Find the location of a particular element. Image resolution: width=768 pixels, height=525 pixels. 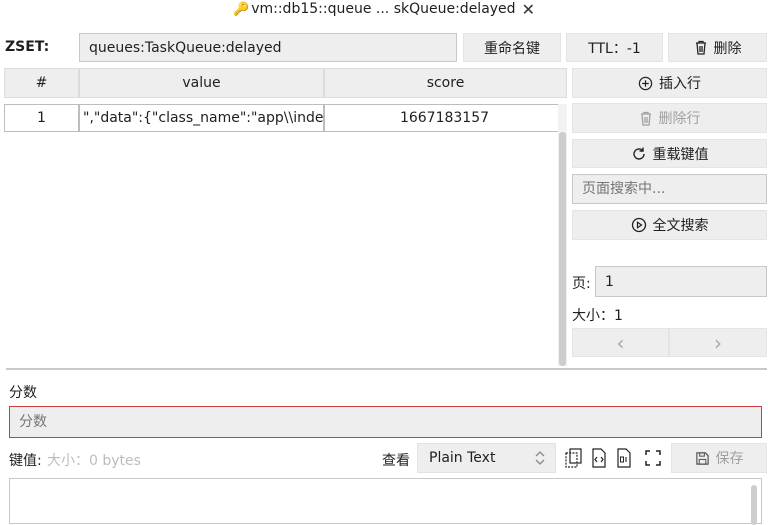

splitter-divider is located at coordinates (386, 369).